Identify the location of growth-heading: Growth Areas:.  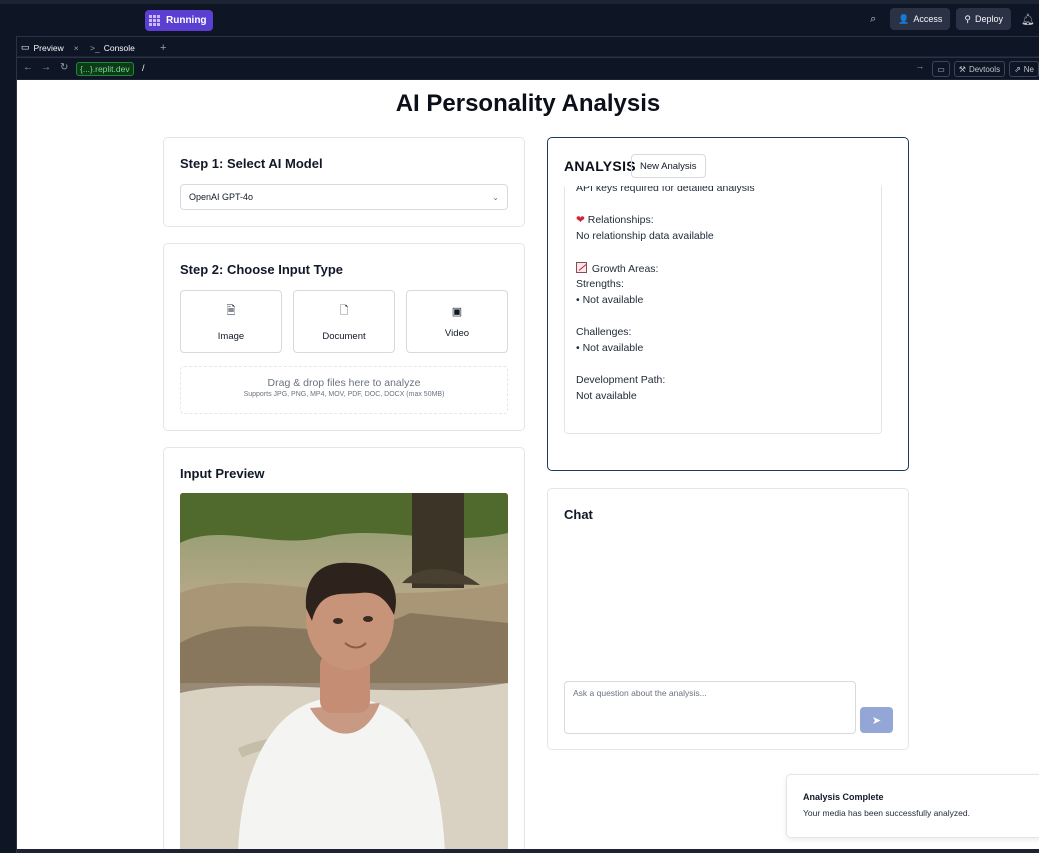
(617, 268).